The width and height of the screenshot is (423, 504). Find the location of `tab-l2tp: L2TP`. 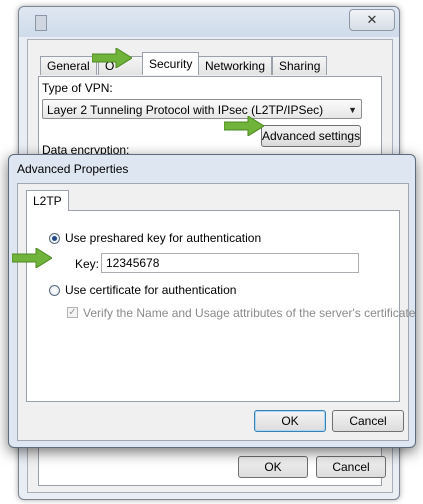

tab-l2tp: L2TP is located at coordinates (47, 200).